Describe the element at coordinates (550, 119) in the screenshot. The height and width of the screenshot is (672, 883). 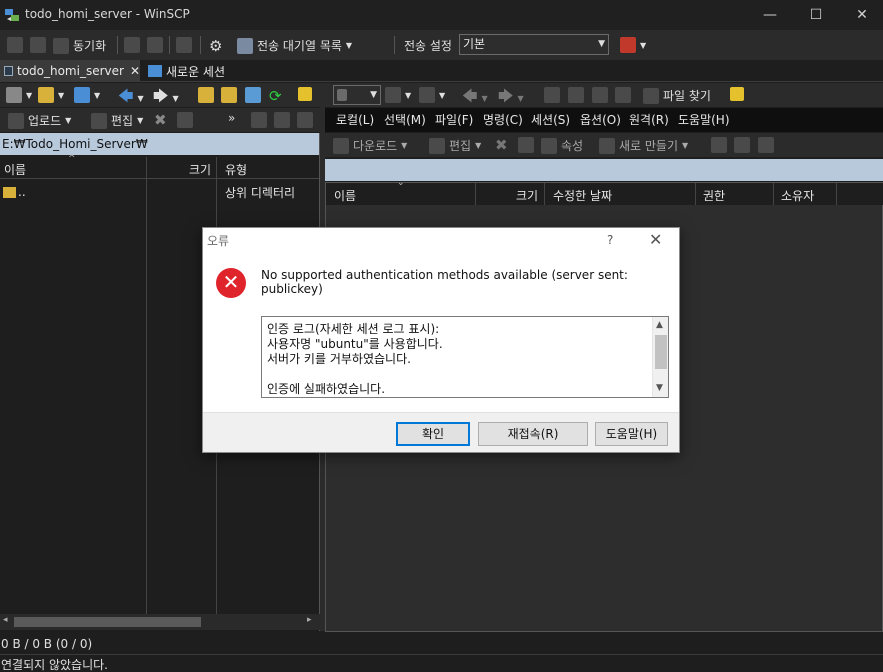
I see `menu-session: 세션(S)` at that location.